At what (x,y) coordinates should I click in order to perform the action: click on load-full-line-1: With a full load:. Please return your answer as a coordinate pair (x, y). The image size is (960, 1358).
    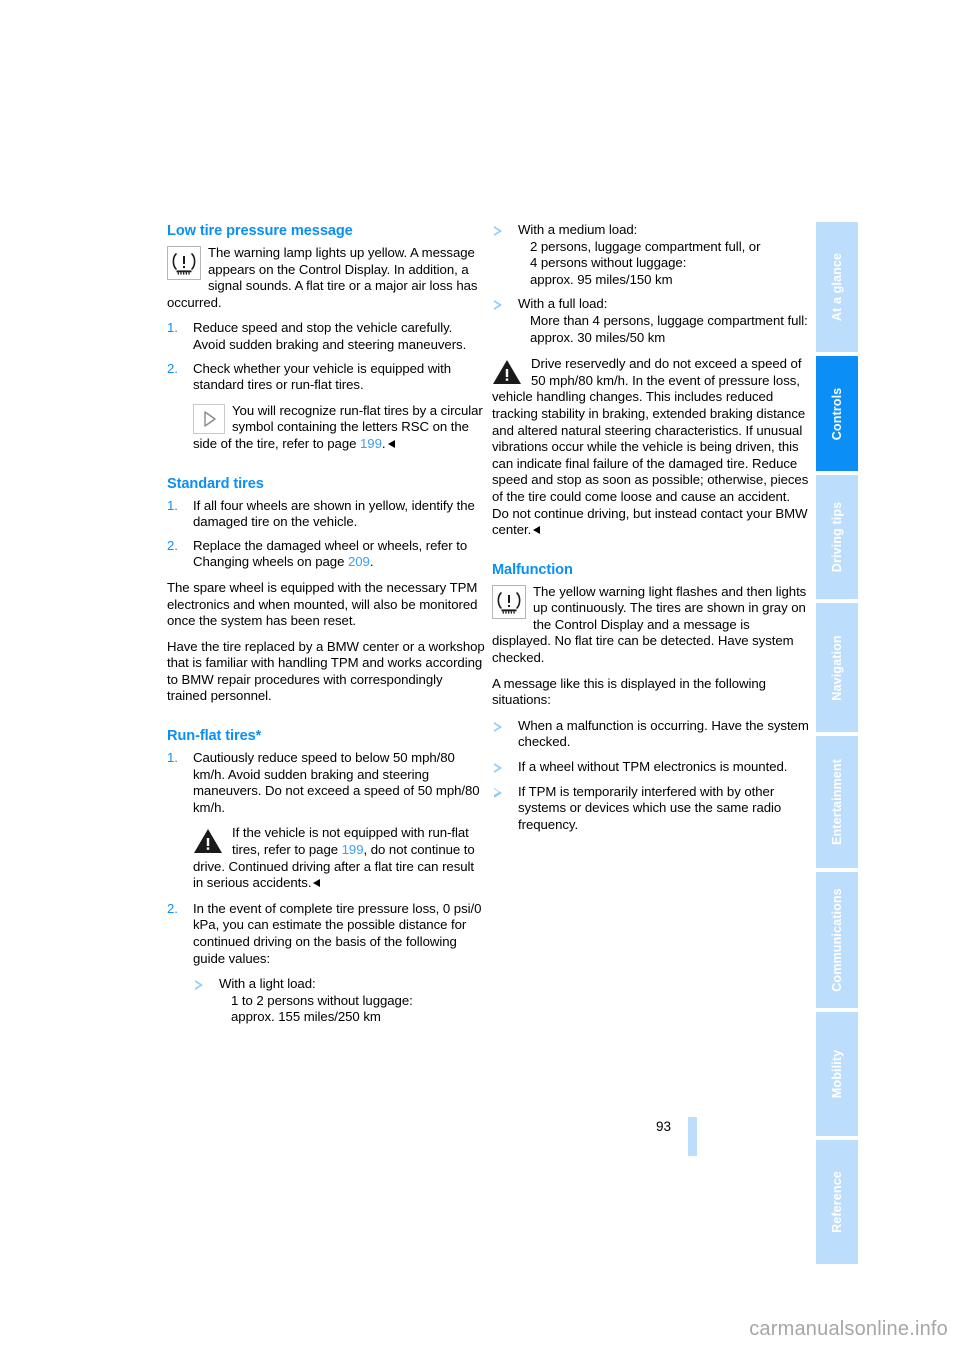
    Looking at the image, I should click on (563, 304).